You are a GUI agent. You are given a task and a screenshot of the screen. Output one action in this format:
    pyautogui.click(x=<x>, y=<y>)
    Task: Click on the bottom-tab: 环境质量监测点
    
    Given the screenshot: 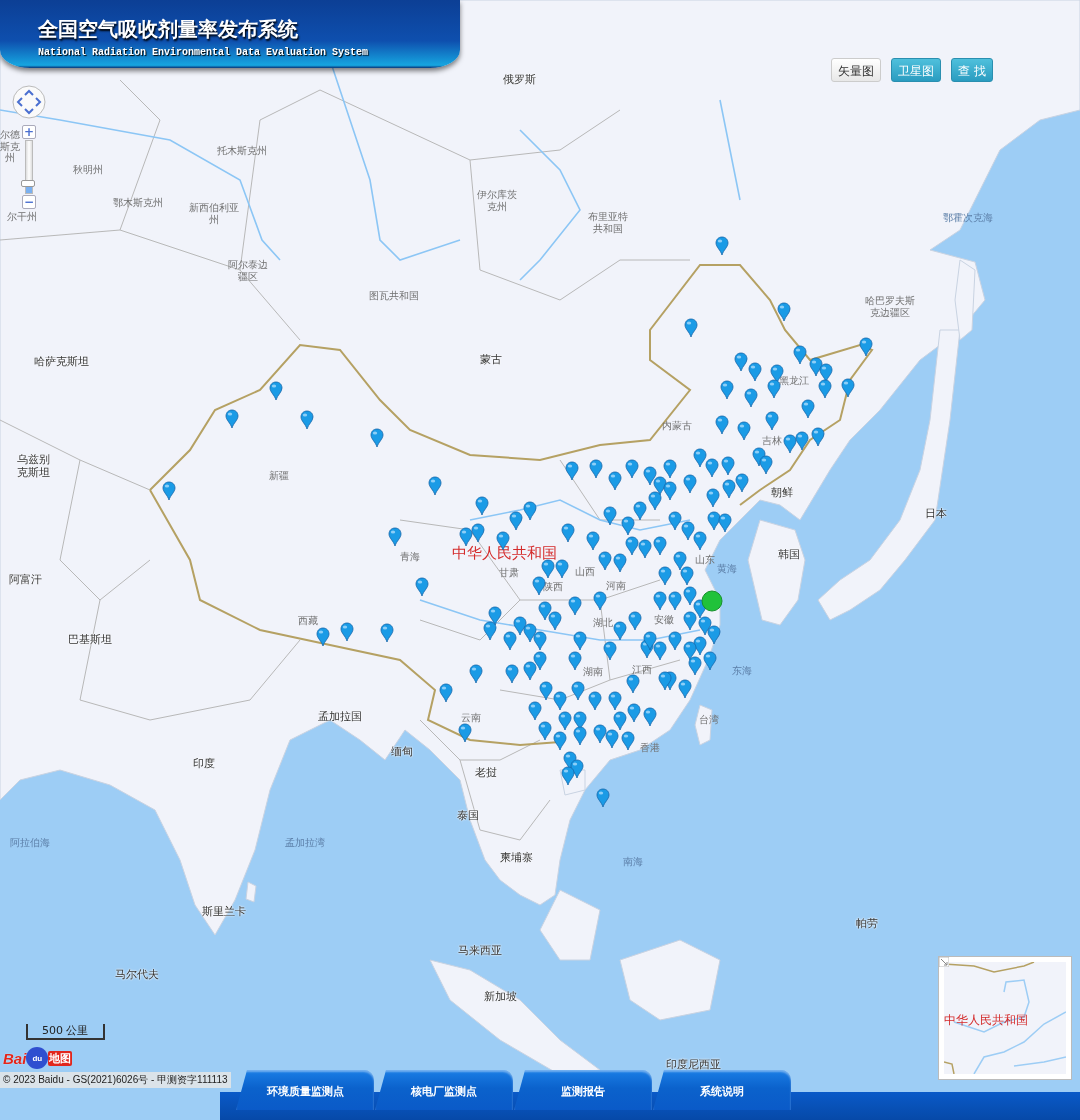 What is the action you would take?
    pyautogui.click(x=305, y=1090)
    